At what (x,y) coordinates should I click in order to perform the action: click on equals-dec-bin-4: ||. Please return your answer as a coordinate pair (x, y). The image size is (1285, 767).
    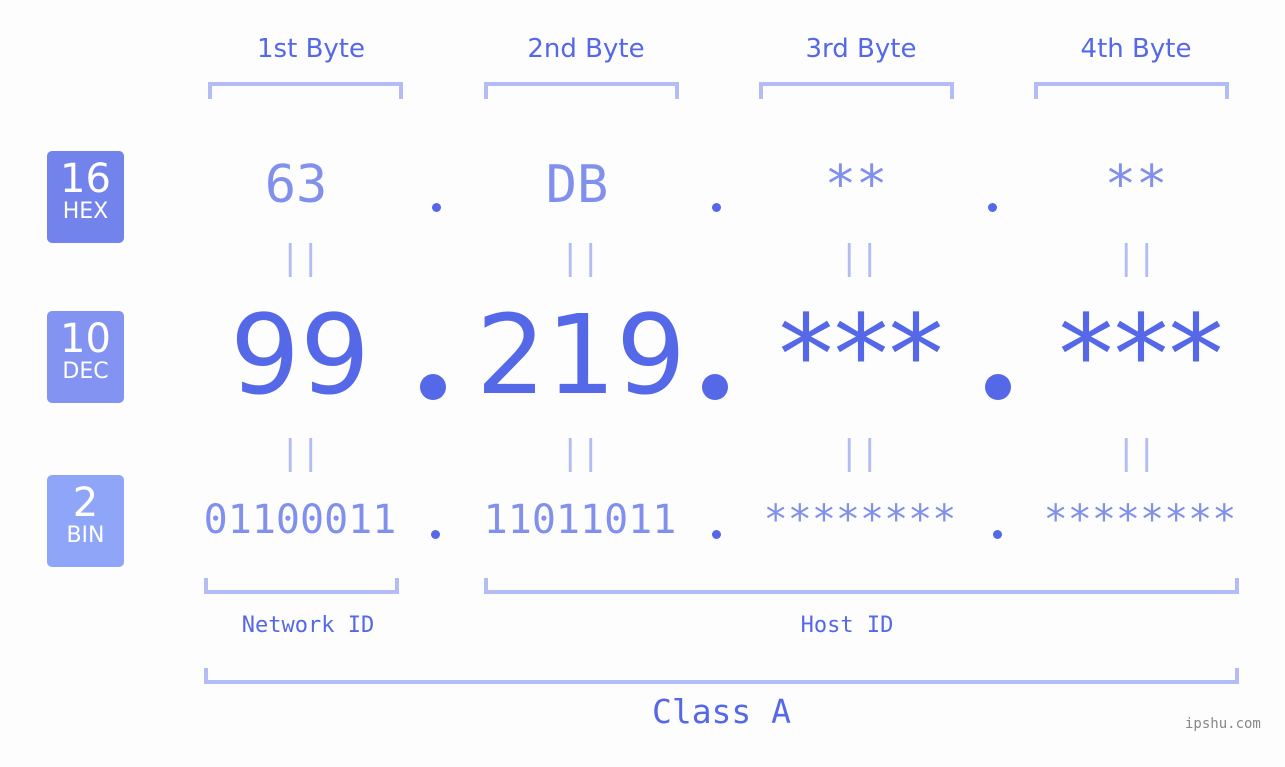
    Looking at the image, I should click on (1136, 453).